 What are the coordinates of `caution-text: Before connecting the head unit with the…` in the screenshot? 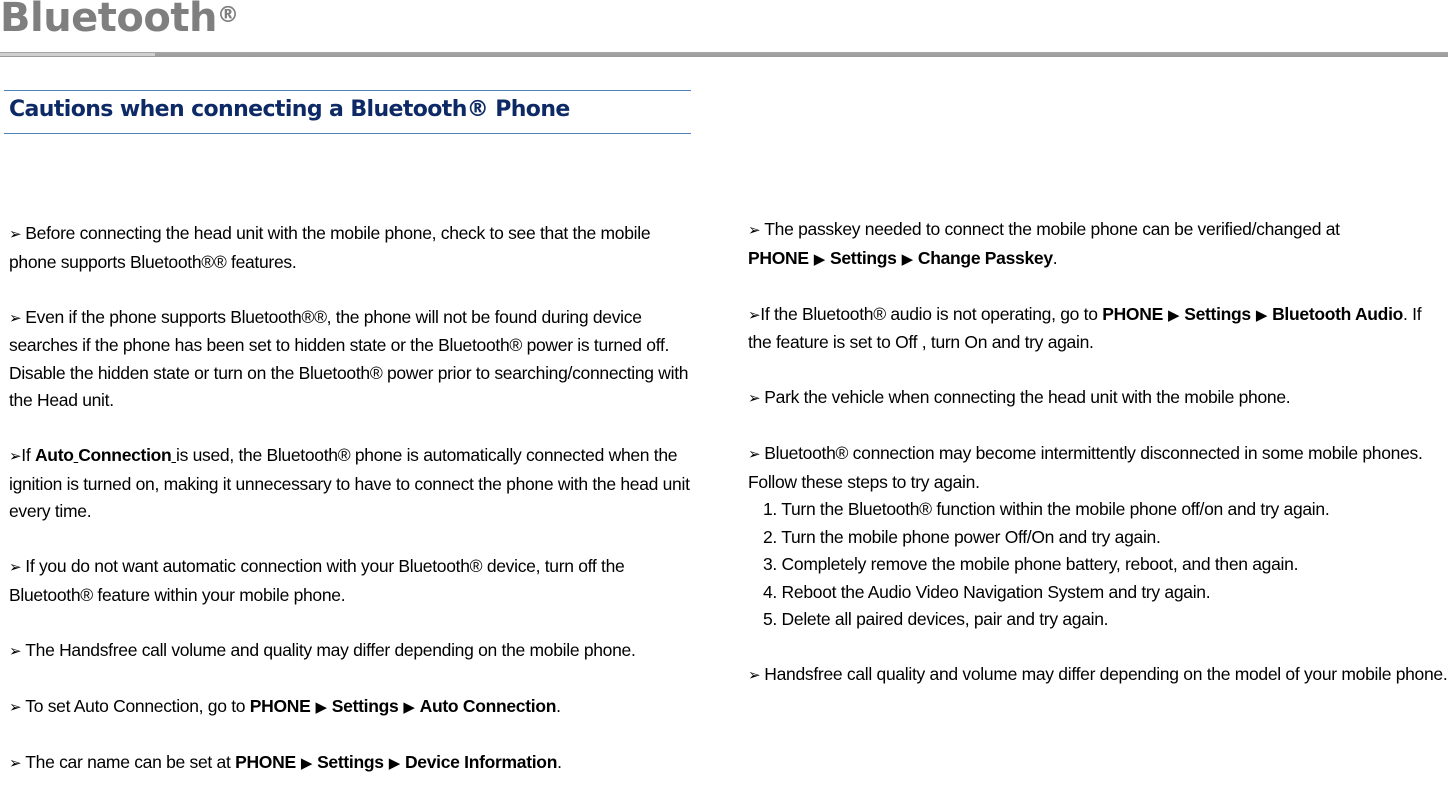 It's located at (330, 247).